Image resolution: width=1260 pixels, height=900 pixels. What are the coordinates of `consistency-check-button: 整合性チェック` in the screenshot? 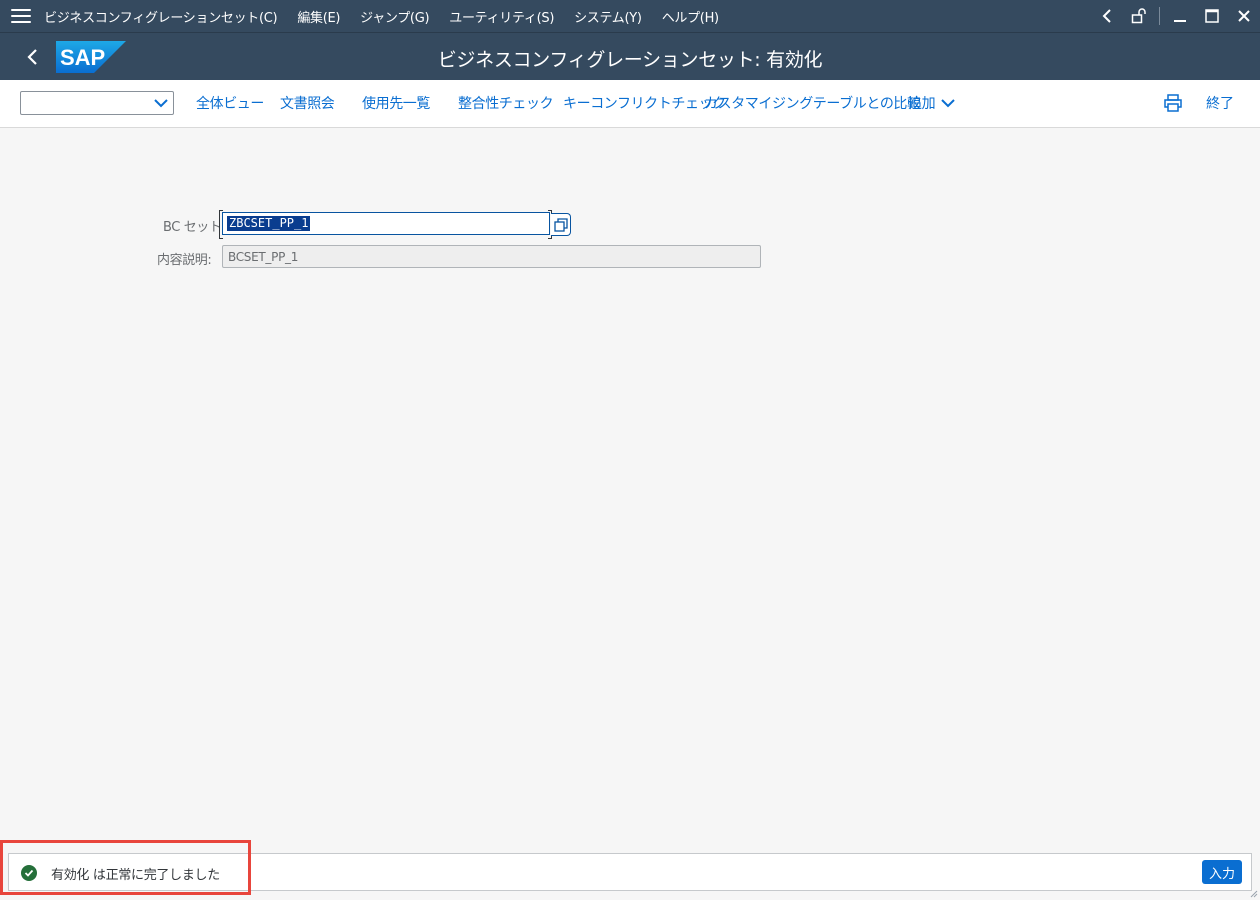 It's located at (506, 103).